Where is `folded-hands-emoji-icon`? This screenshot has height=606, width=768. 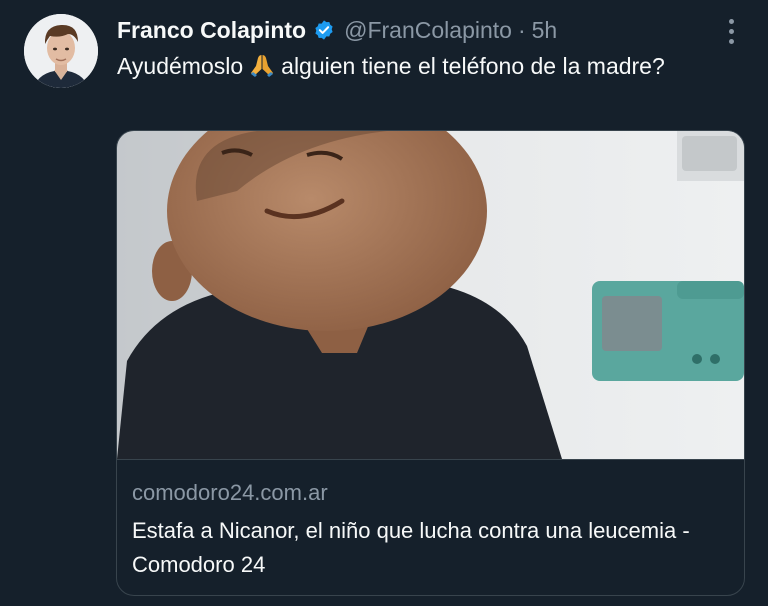
folded-hands-emoji-icon is located at coordinates (262, 65).